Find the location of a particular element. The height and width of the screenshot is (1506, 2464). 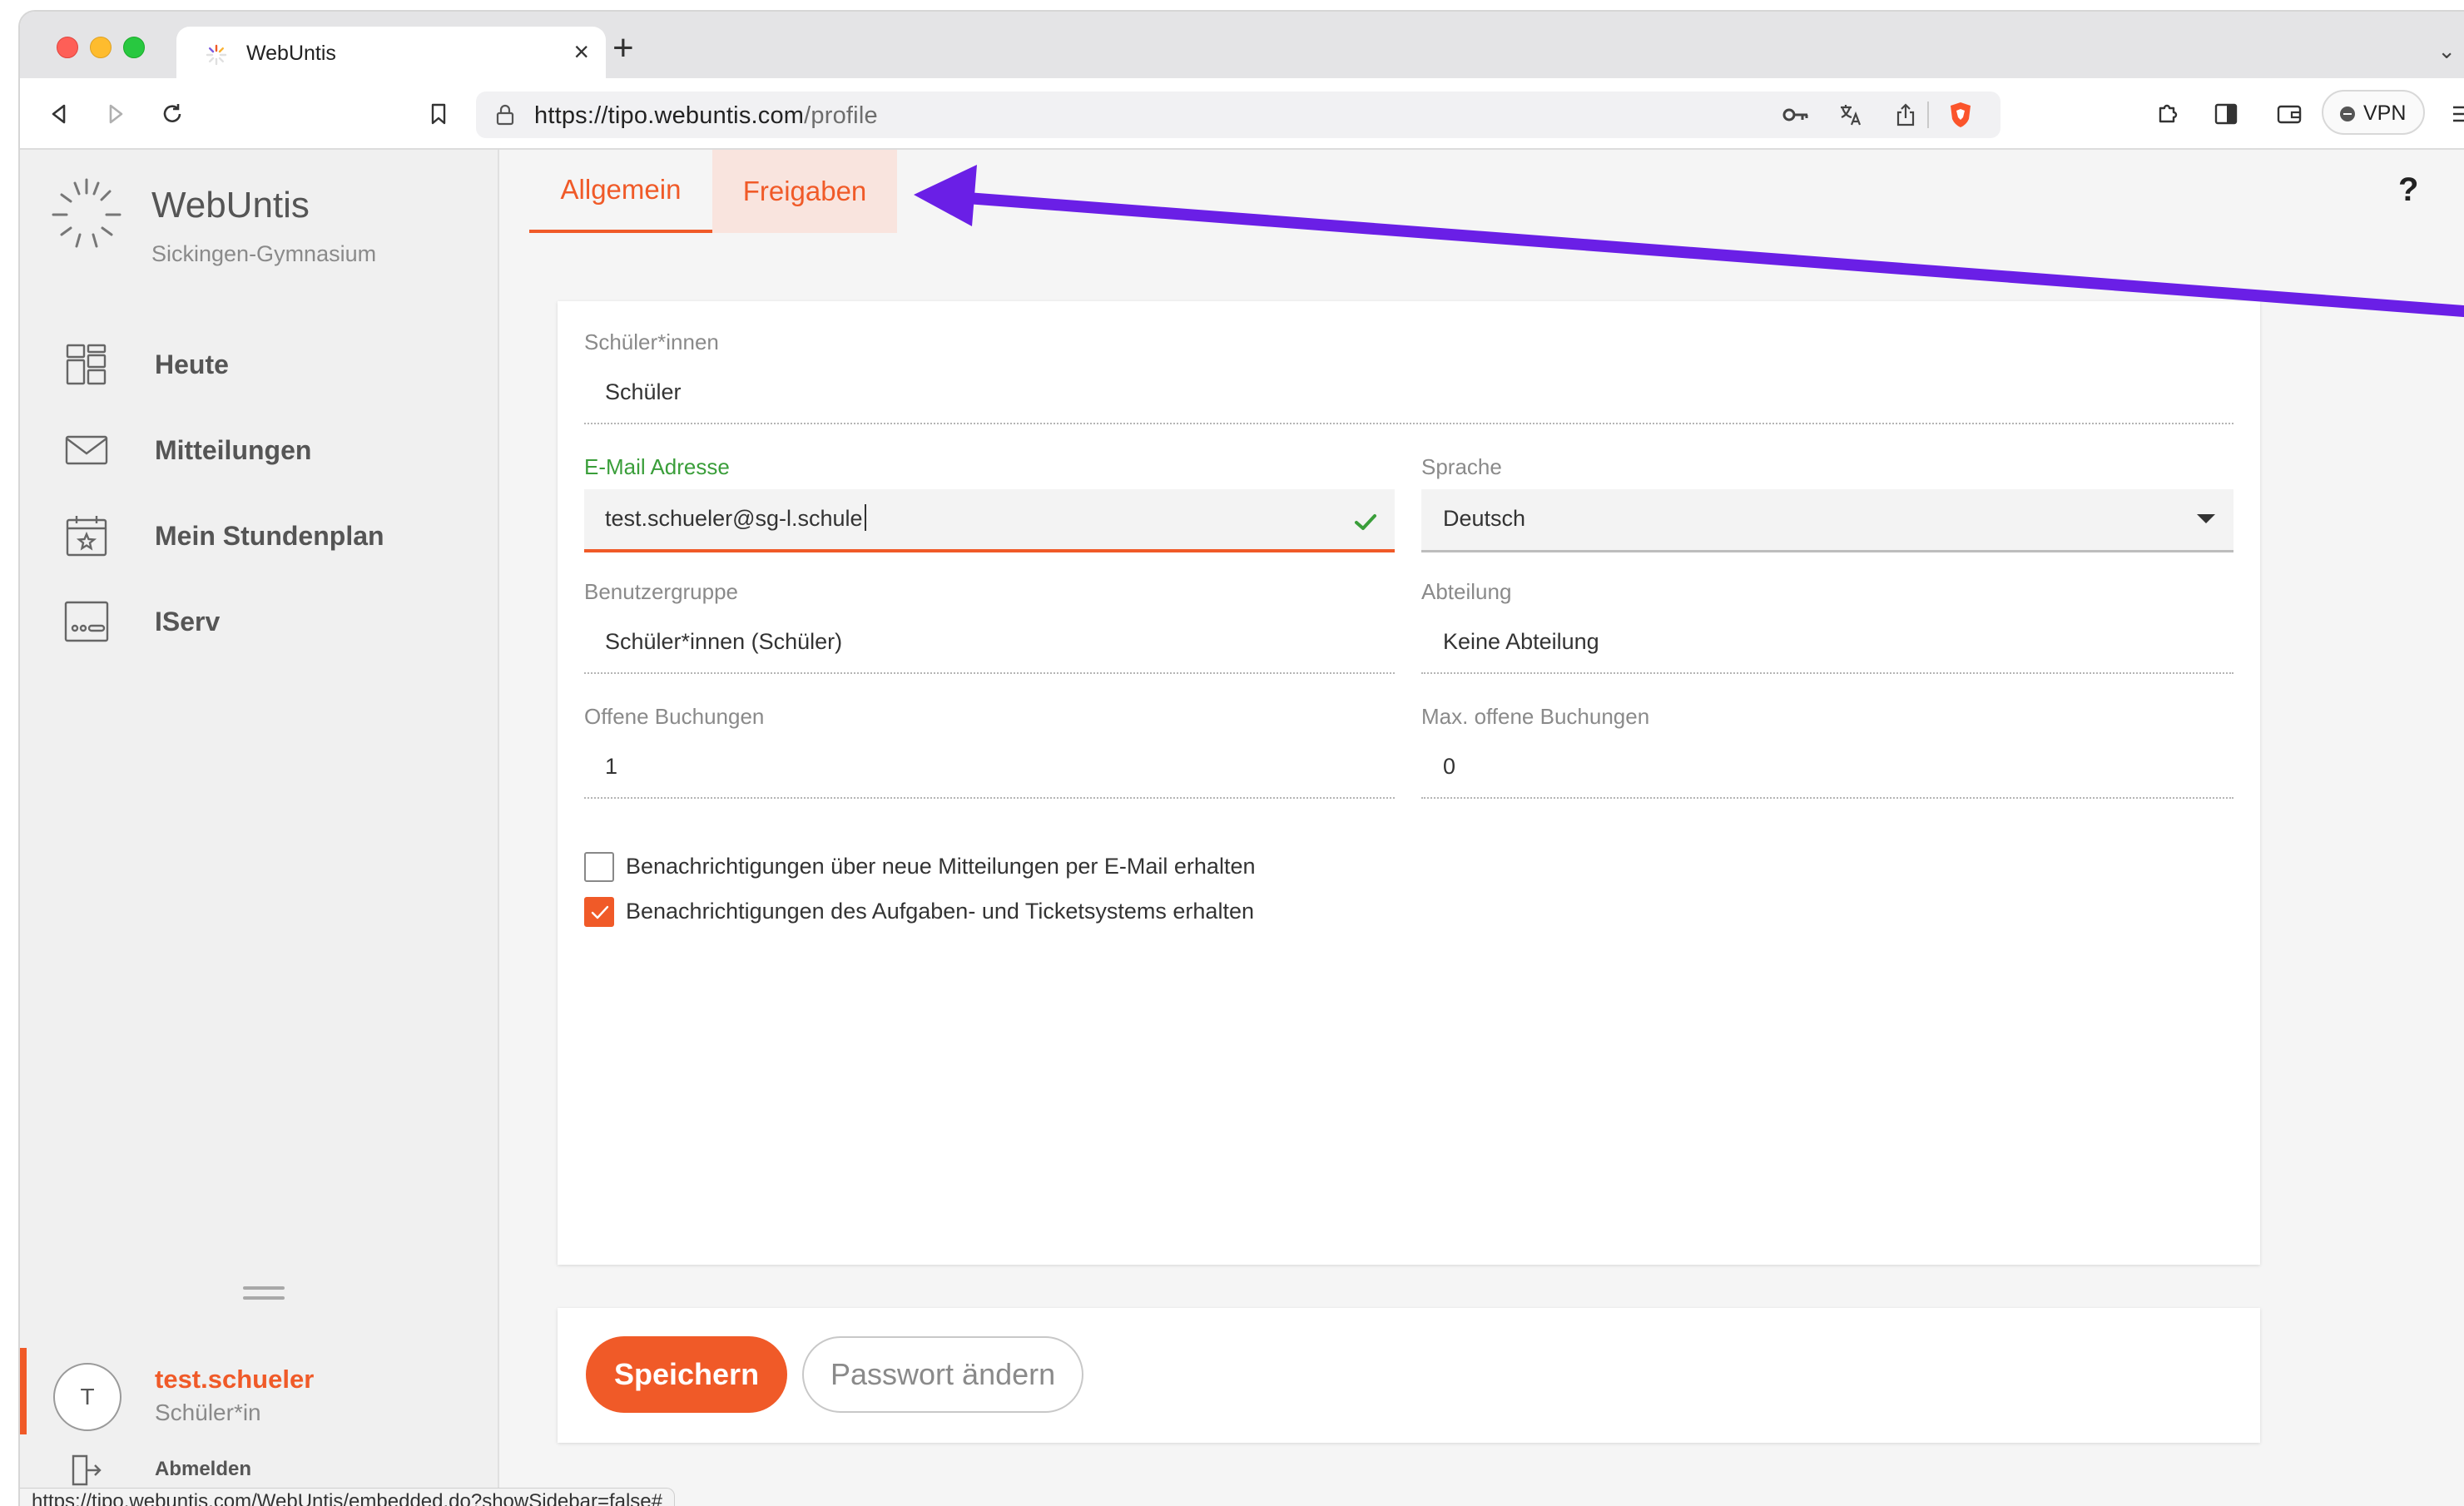

minimize-window-button is located at coordinates (101, 48).